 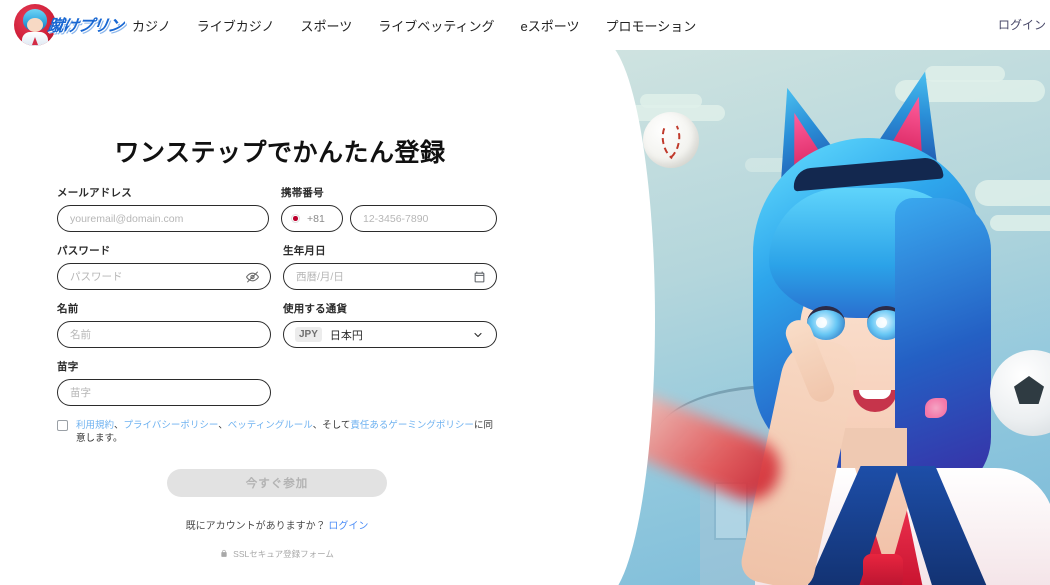 What do you see at coordinates (671, 101) in the screenshot?
I see `cloud-icon` at bounding box center [671, 101].